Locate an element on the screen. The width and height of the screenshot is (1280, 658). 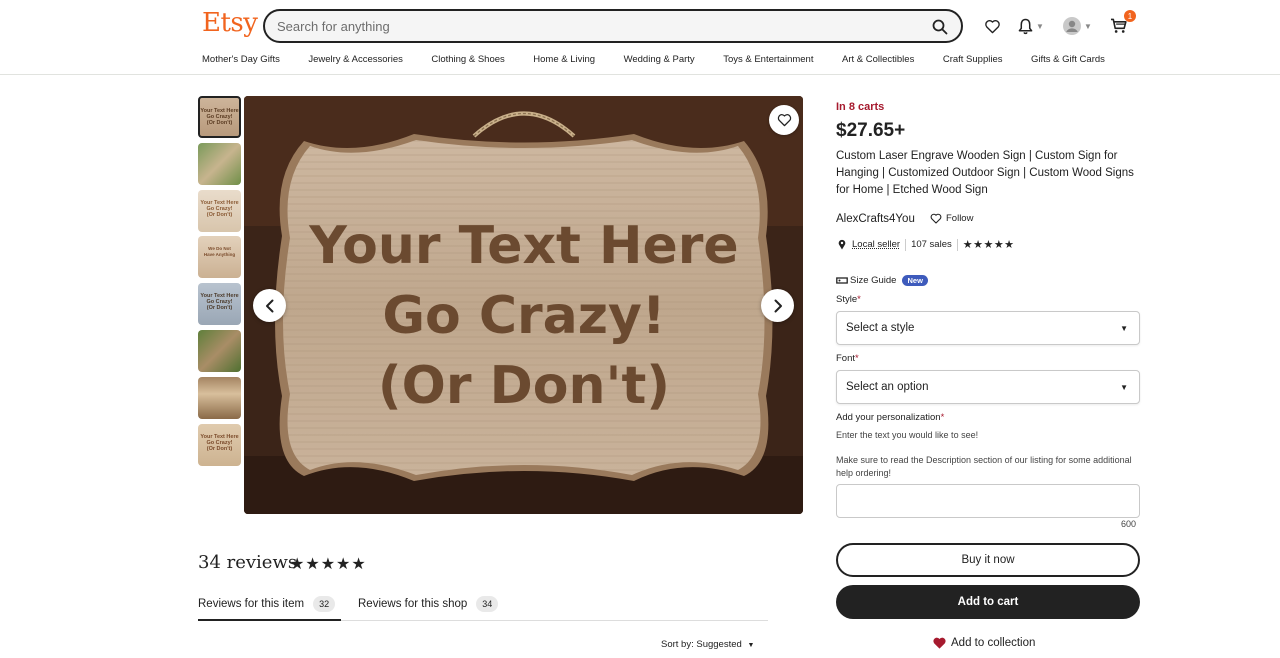
personalization-label: Add your personalization* is located at coordinates (890, 417).